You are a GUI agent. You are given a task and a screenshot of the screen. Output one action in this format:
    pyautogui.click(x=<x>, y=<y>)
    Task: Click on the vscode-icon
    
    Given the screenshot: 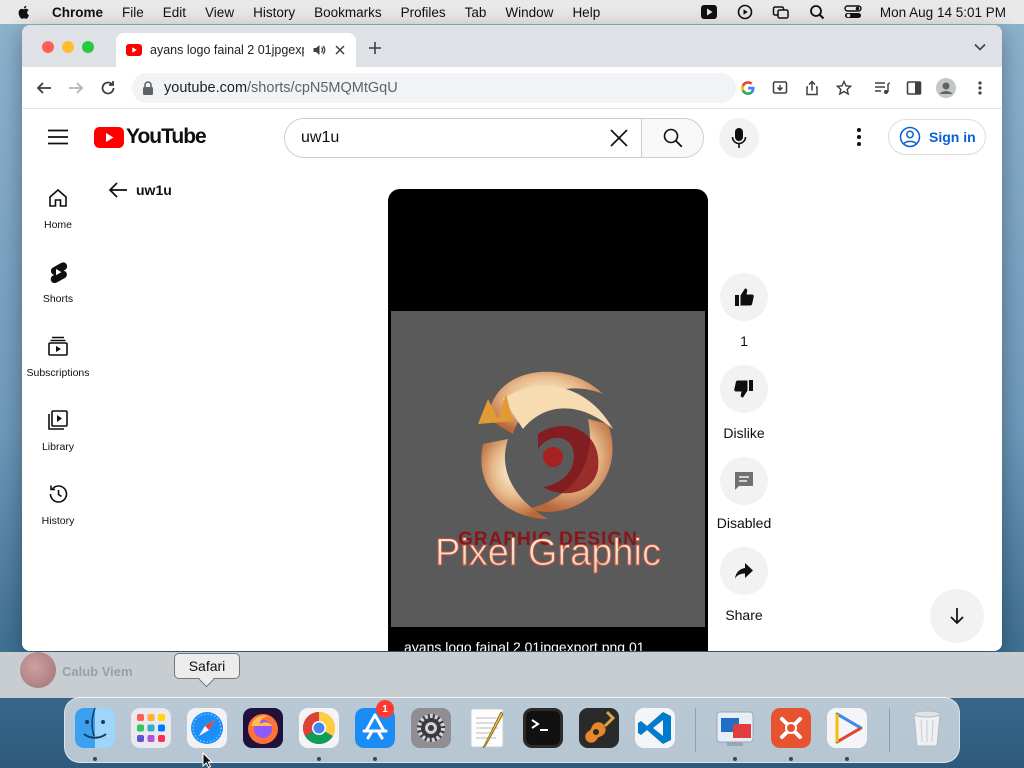 What is the action you would take?
    pyautogui.click(x=655, y=728)
    